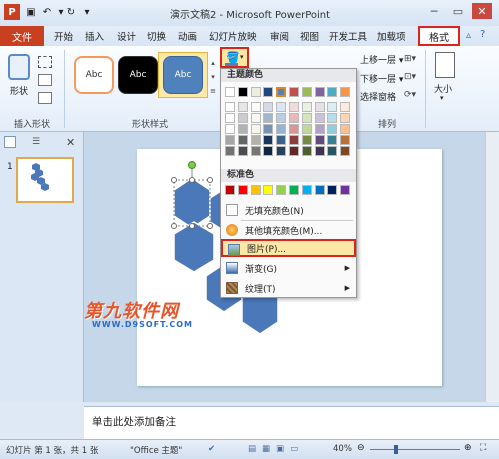  What do you see at coordinates (47, 12) in the screenshot?
I see `undo-icon: ↶` at bounding box center [47, 12].